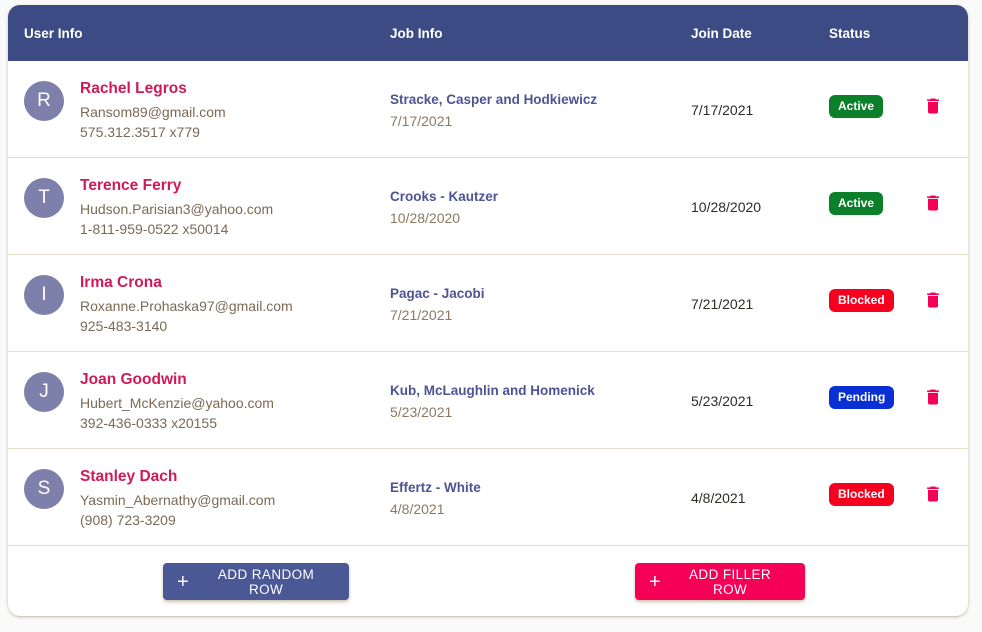  I want to click on user-phone: 1-811-959-0522 x50014, so click(154, 229).